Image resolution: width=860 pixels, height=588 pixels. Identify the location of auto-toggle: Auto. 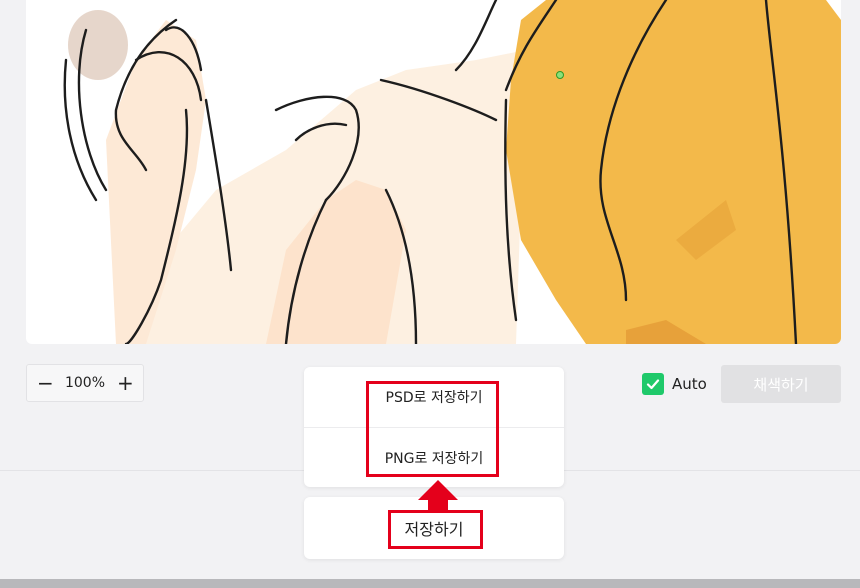
(674, 384).